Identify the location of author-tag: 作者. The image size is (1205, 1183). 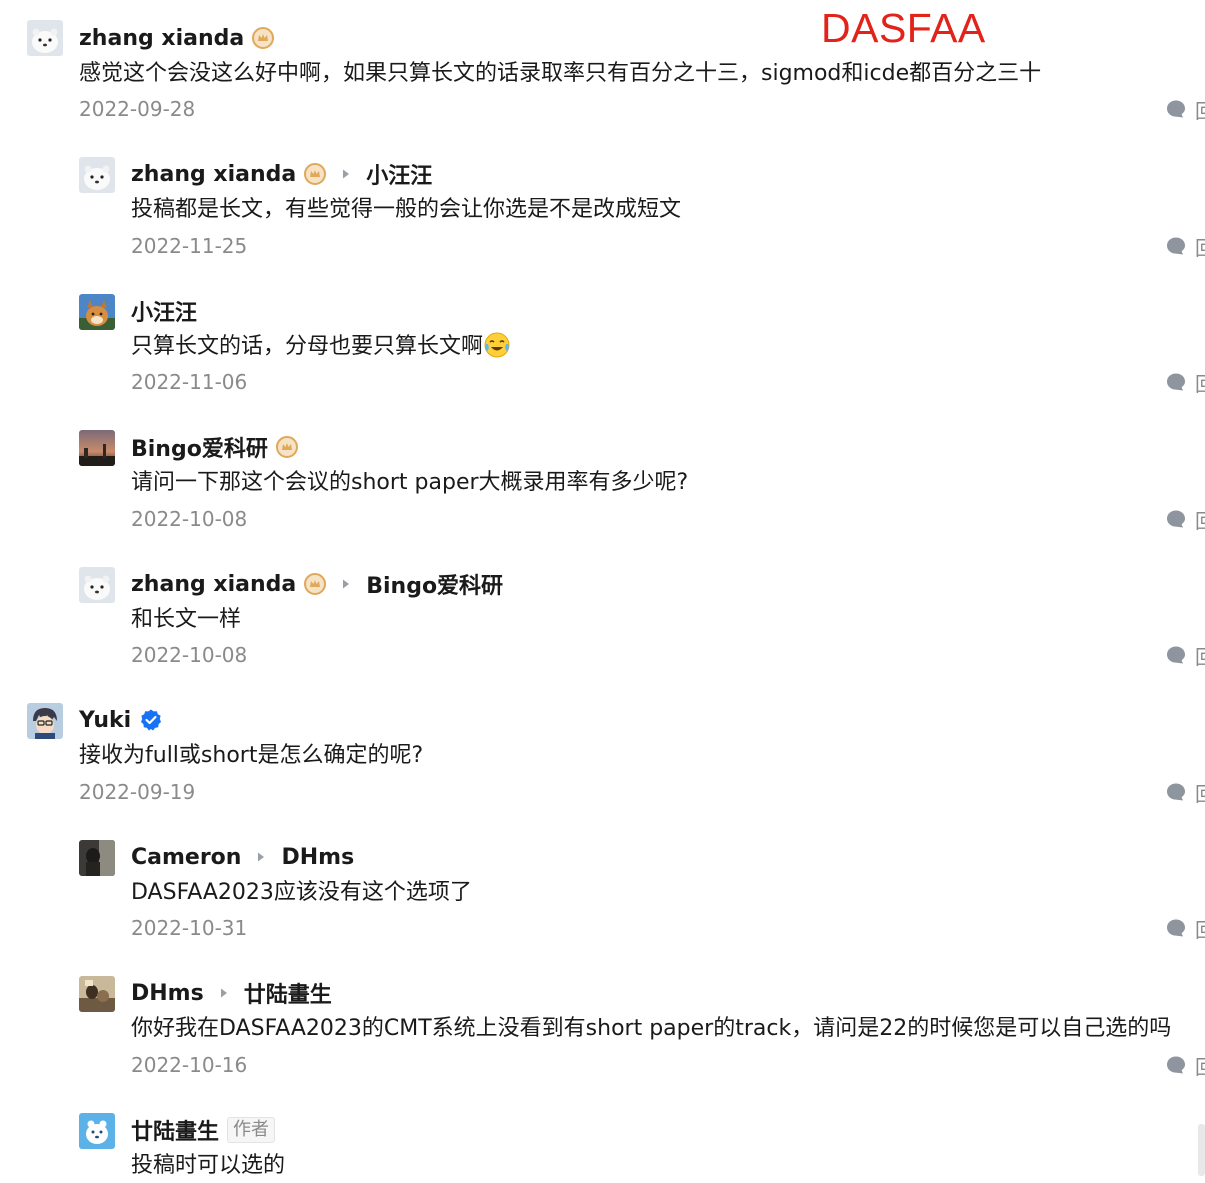
(251, 1130).